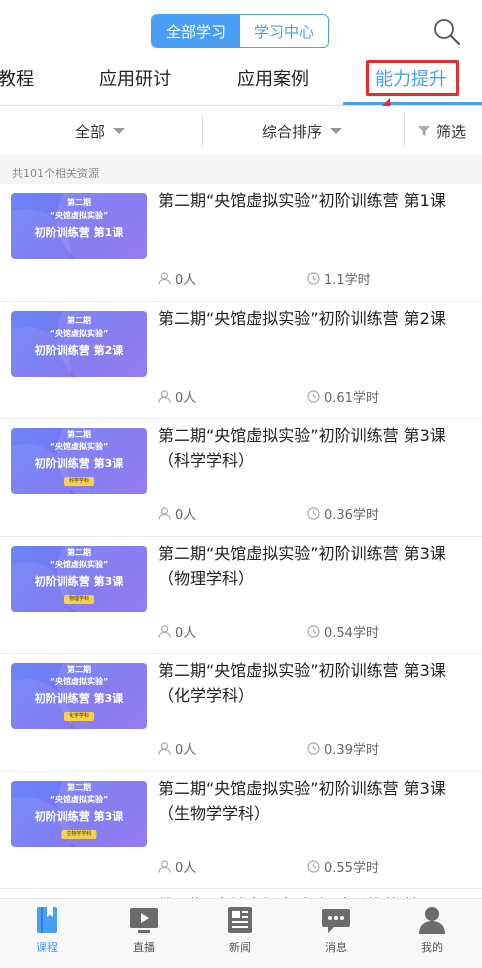  What do you see at coordinates (347, 280) in the screenshot?
I see `study-hours-text: 1.1学时` at bounding box center [347, 280].